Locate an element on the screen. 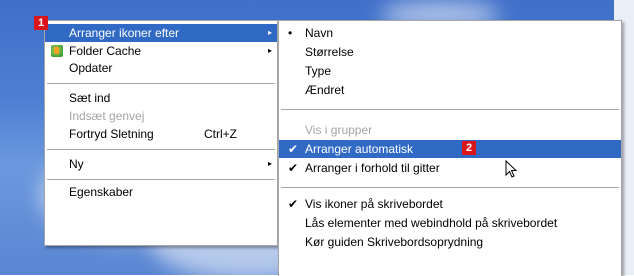  submenu-item-name: • Navn is located at coordinates (450, 33).